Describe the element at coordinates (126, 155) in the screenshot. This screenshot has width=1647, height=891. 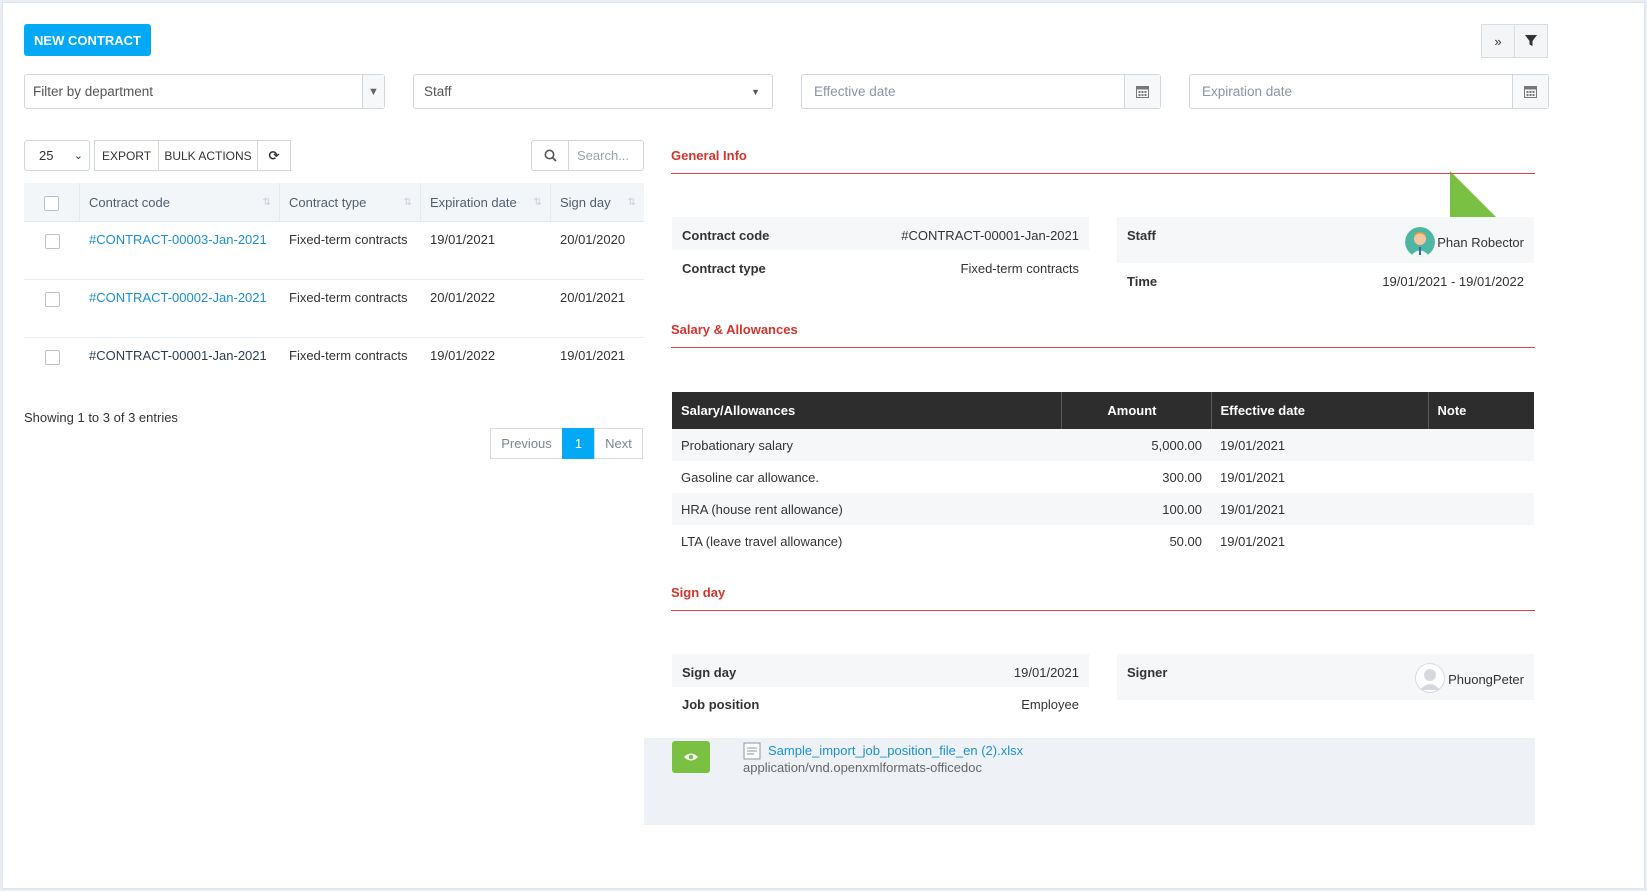
I see `export-button: EXPORT` at that location.